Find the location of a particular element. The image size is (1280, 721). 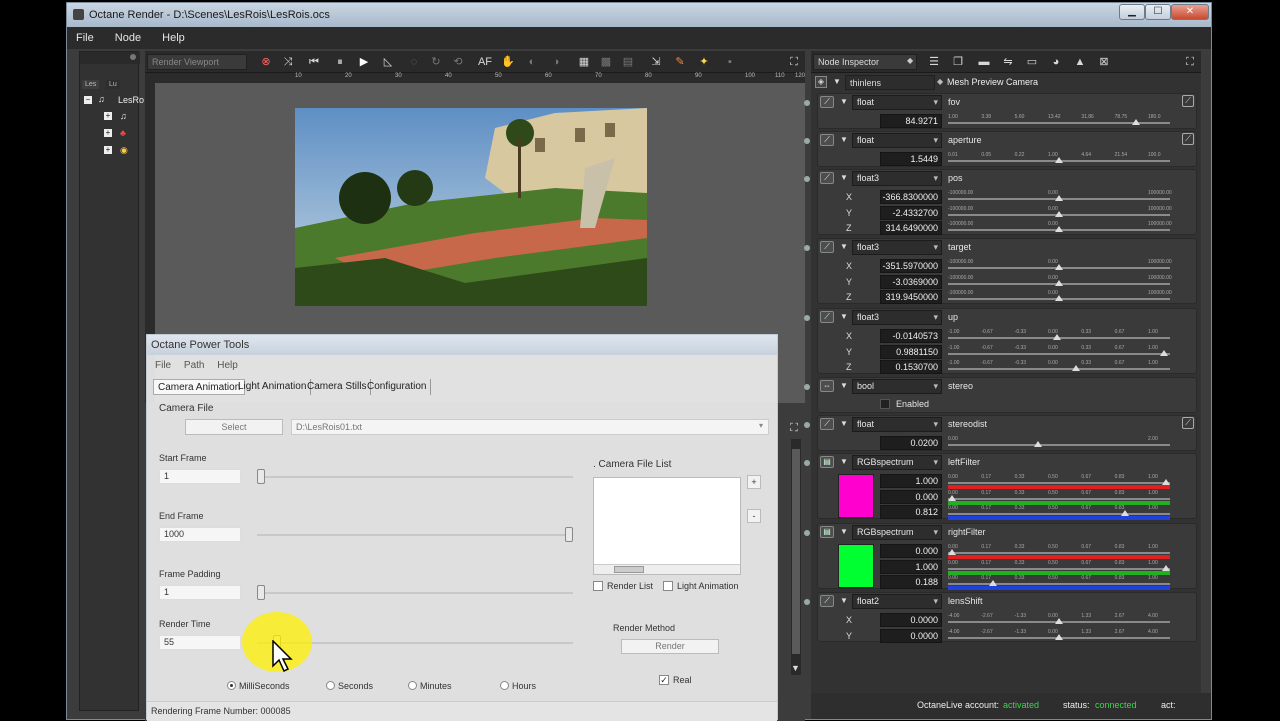

inspector-fullscreen-icon: ⛶ is located at coordinates (1190, 62).